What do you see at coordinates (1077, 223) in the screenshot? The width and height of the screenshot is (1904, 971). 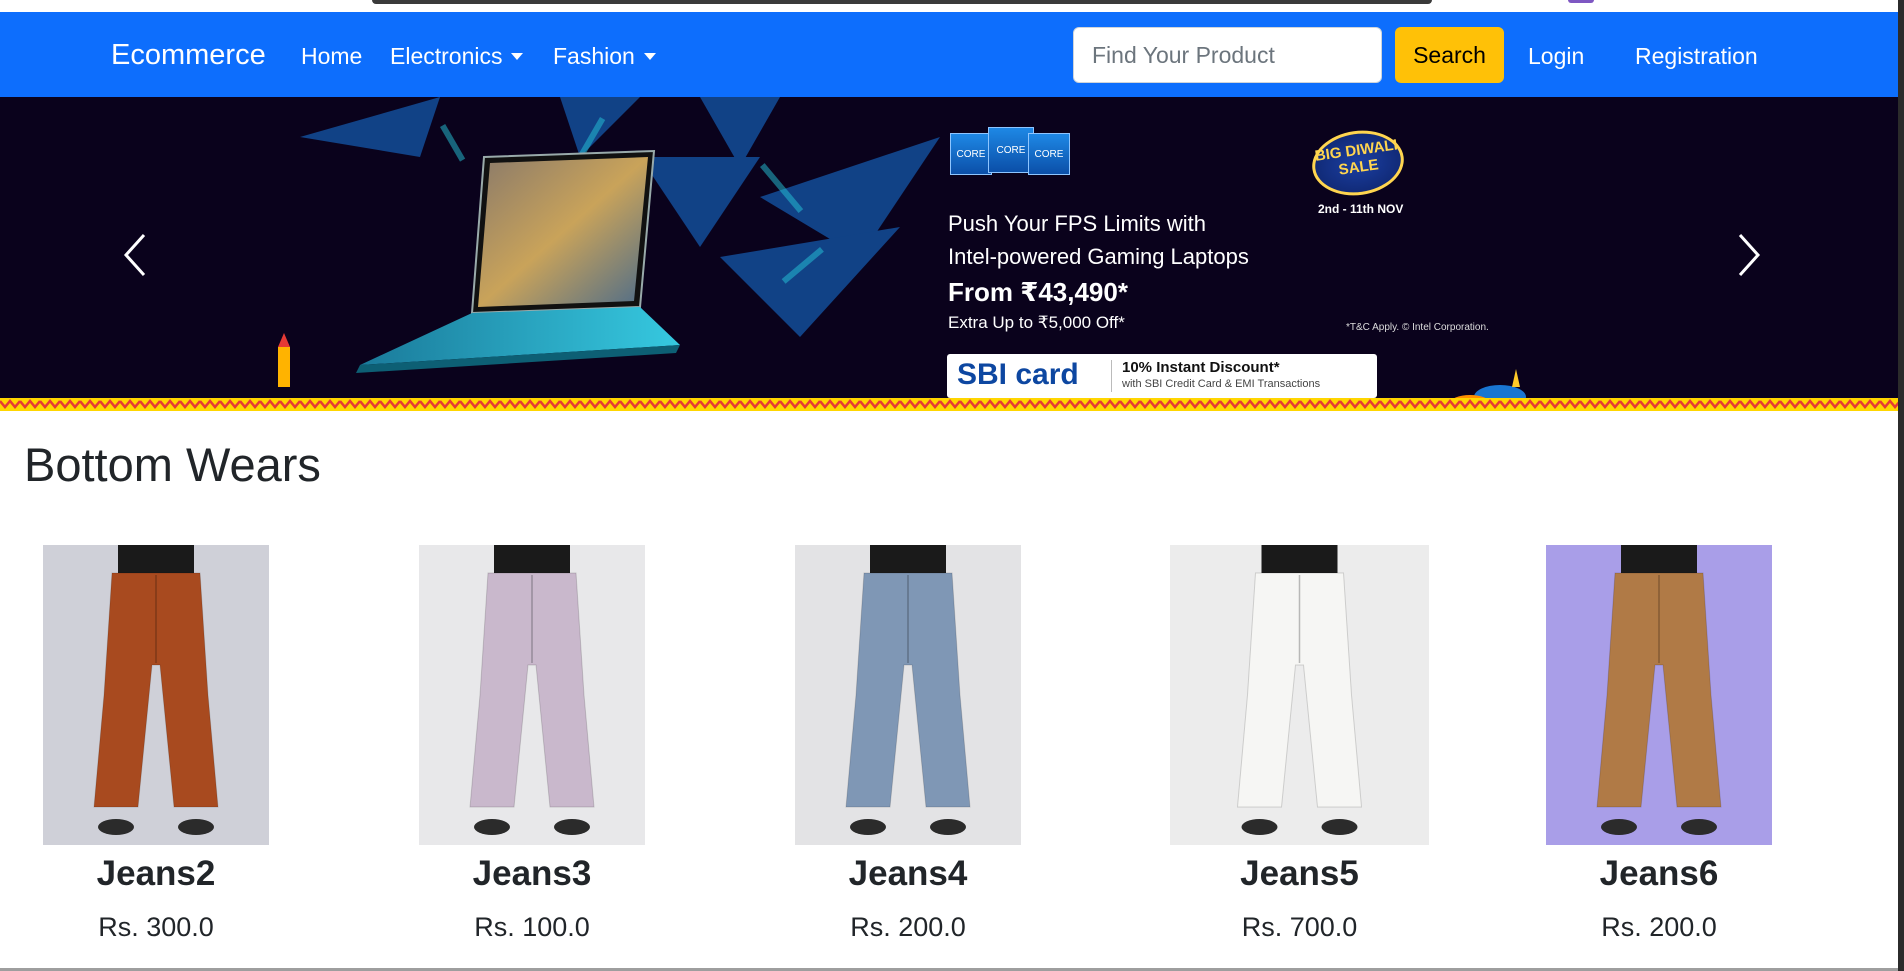 I see `promo-headline-1: Push Your FPS Limits with` at bounding box center [1077, 223].